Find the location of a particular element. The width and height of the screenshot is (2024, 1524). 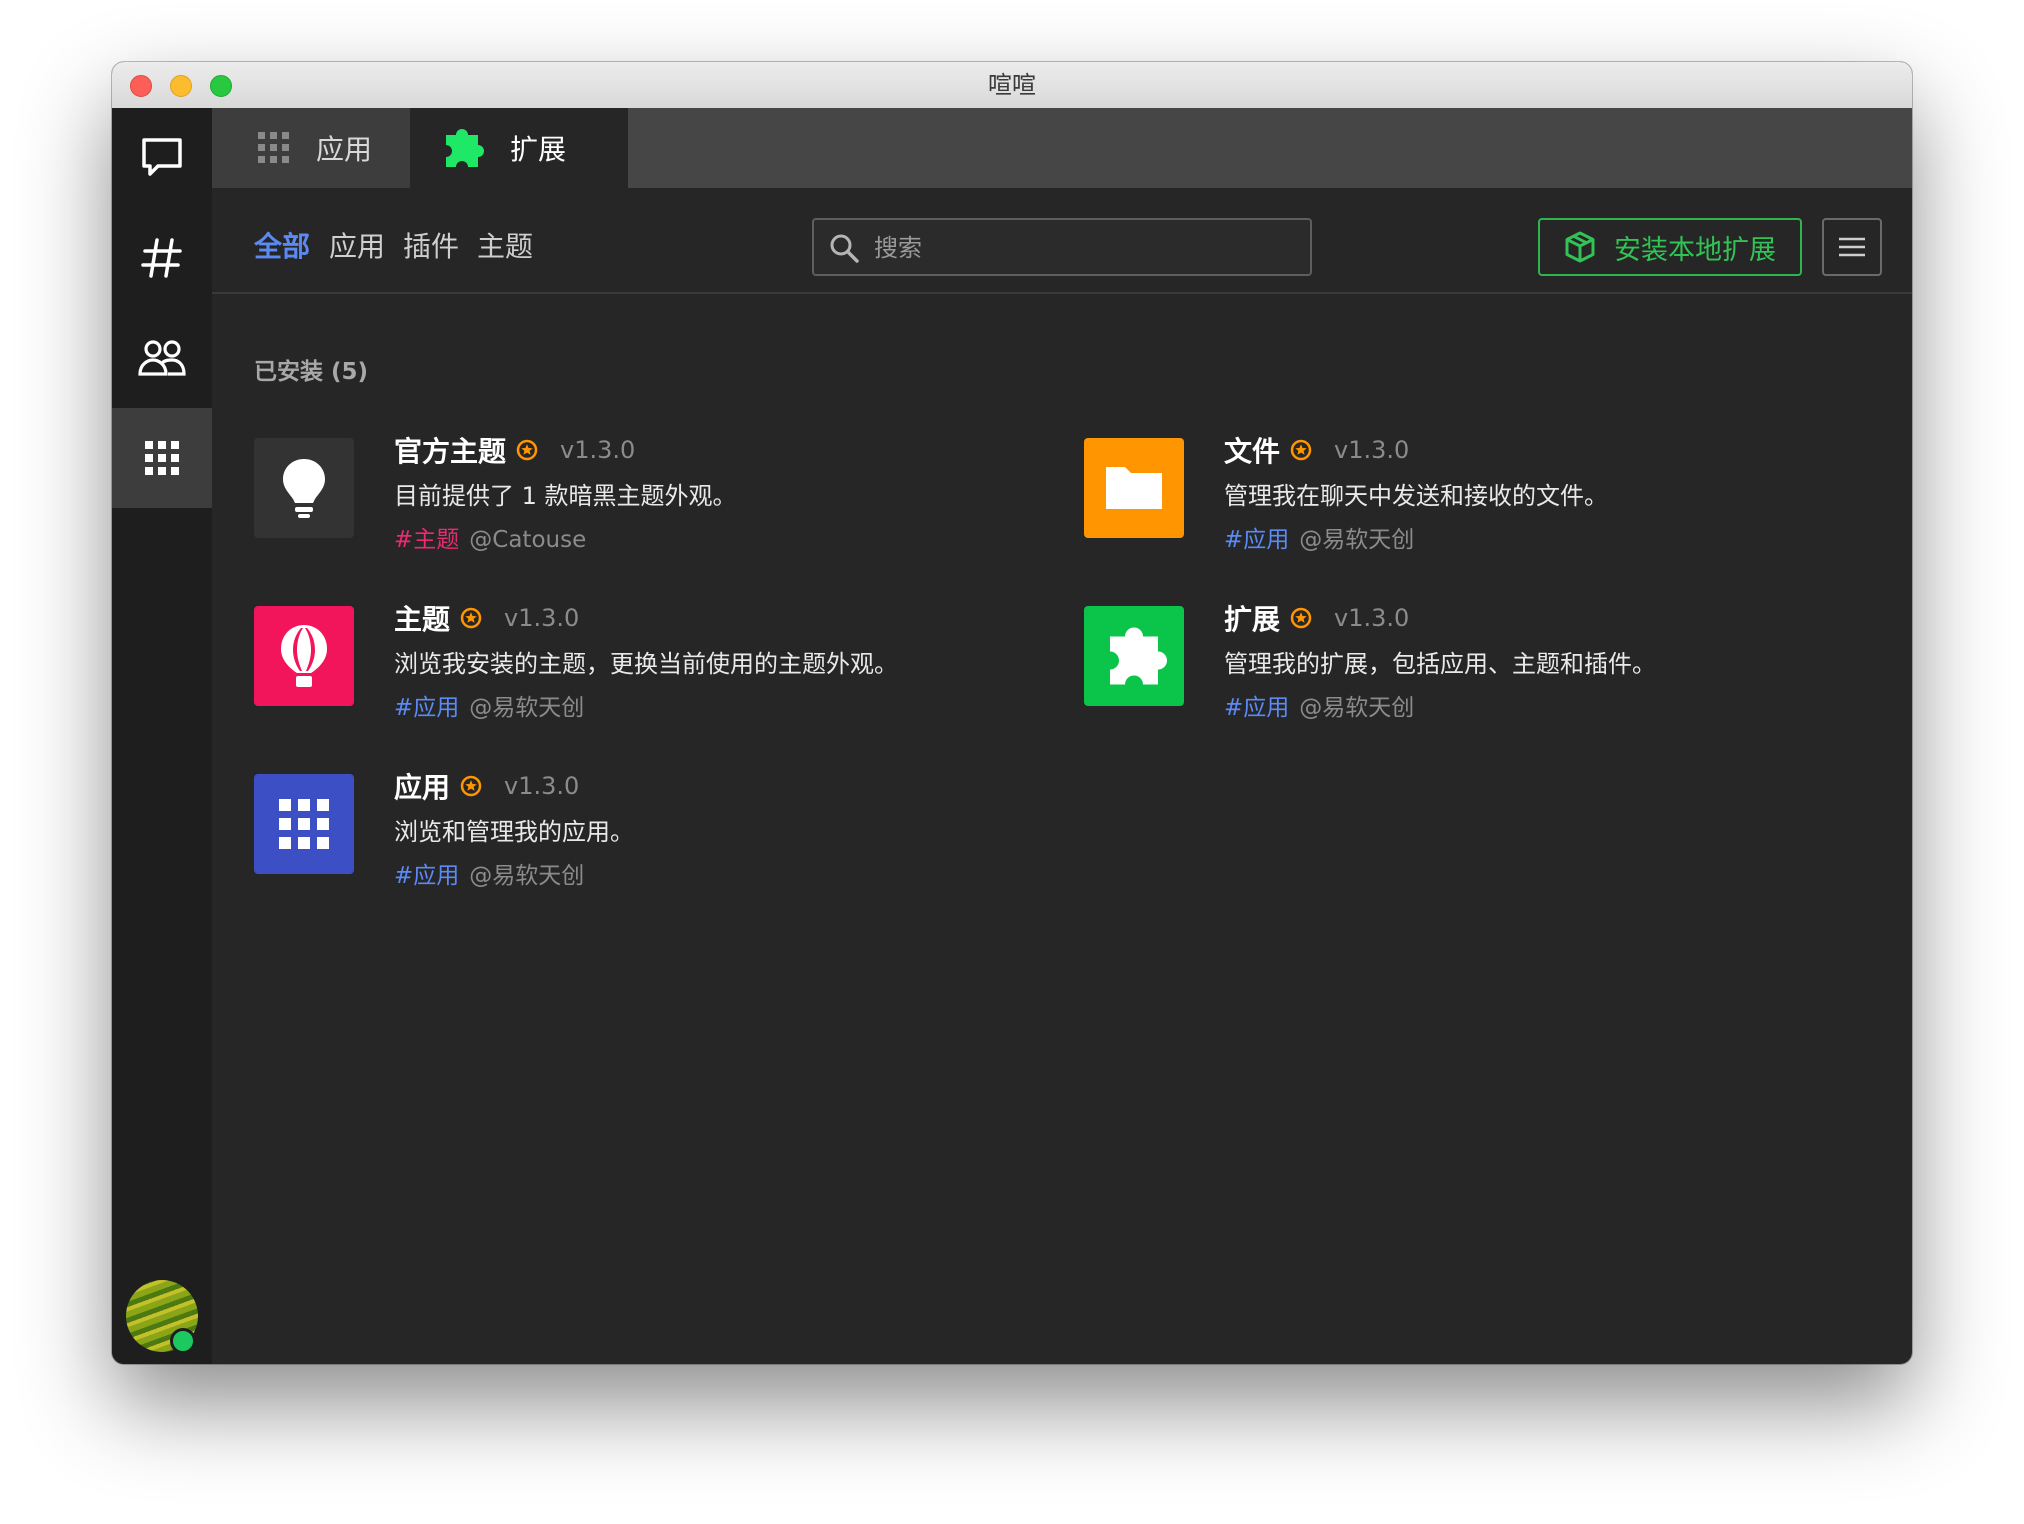

search-box is located at coordinates (1062, 247).